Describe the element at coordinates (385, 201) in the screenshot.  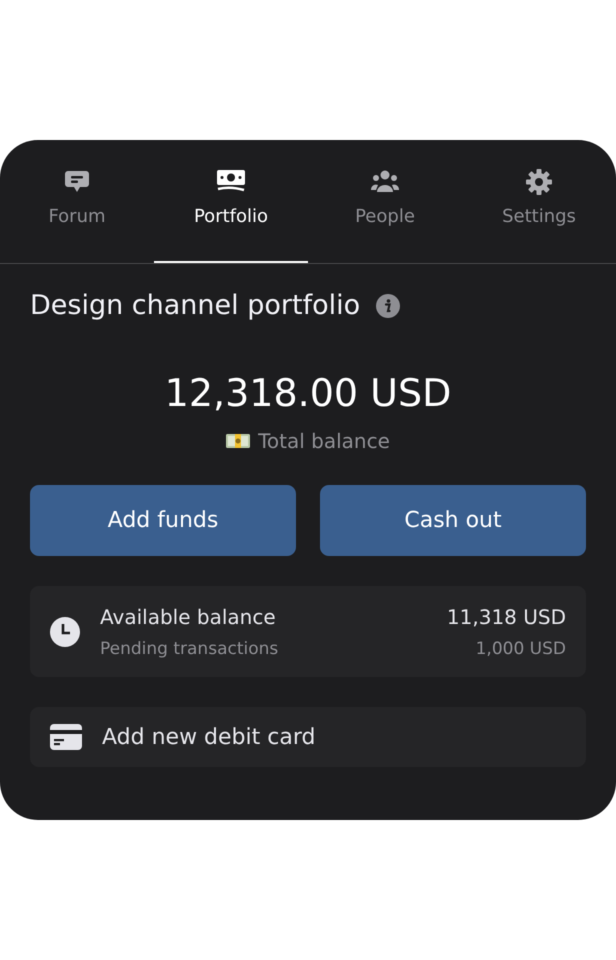
I see `tab: People` at that location.